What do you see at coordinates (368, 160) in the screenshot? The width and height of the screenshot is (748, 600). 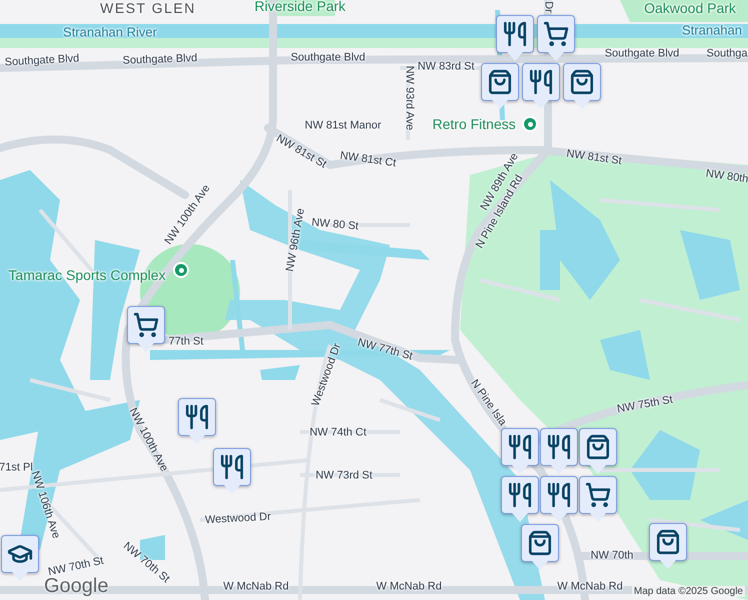 I see `street-label: NW 81st Ct` at bounding box center [368, 160].